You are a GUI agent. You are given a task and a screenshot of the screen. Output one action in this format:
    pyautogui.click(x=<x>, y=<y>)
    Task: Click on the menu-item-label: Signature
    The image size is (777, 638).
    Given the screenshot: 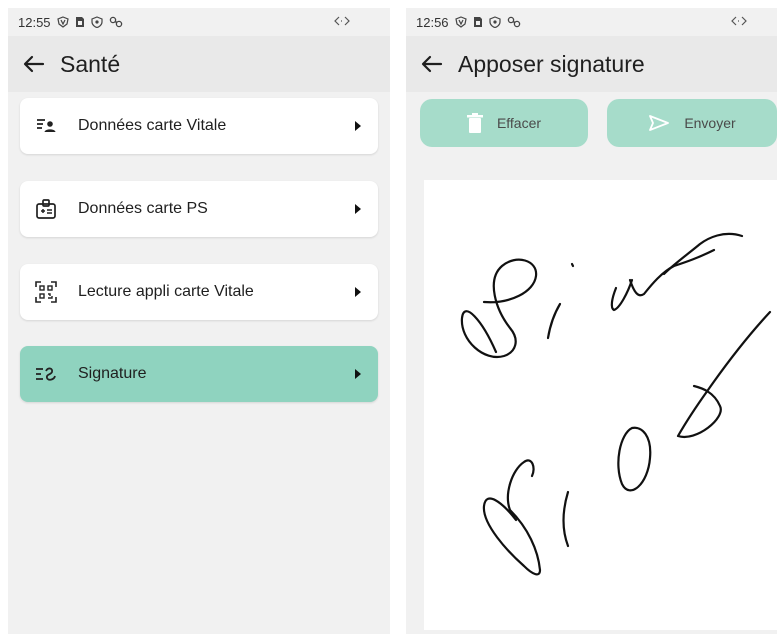 What is the action you would take?
    pyautogui.click(x=112, y=373)
    